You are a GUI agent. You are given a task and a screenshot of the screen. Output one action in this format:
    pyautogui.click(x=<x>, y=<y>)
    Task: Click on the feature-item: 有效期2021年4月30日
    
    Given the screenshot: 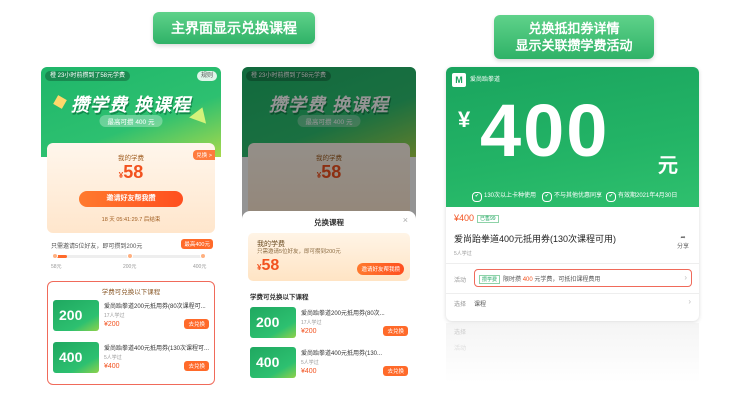 What is the action you would take?
    pyautogui.click(x=641, y=196)
    